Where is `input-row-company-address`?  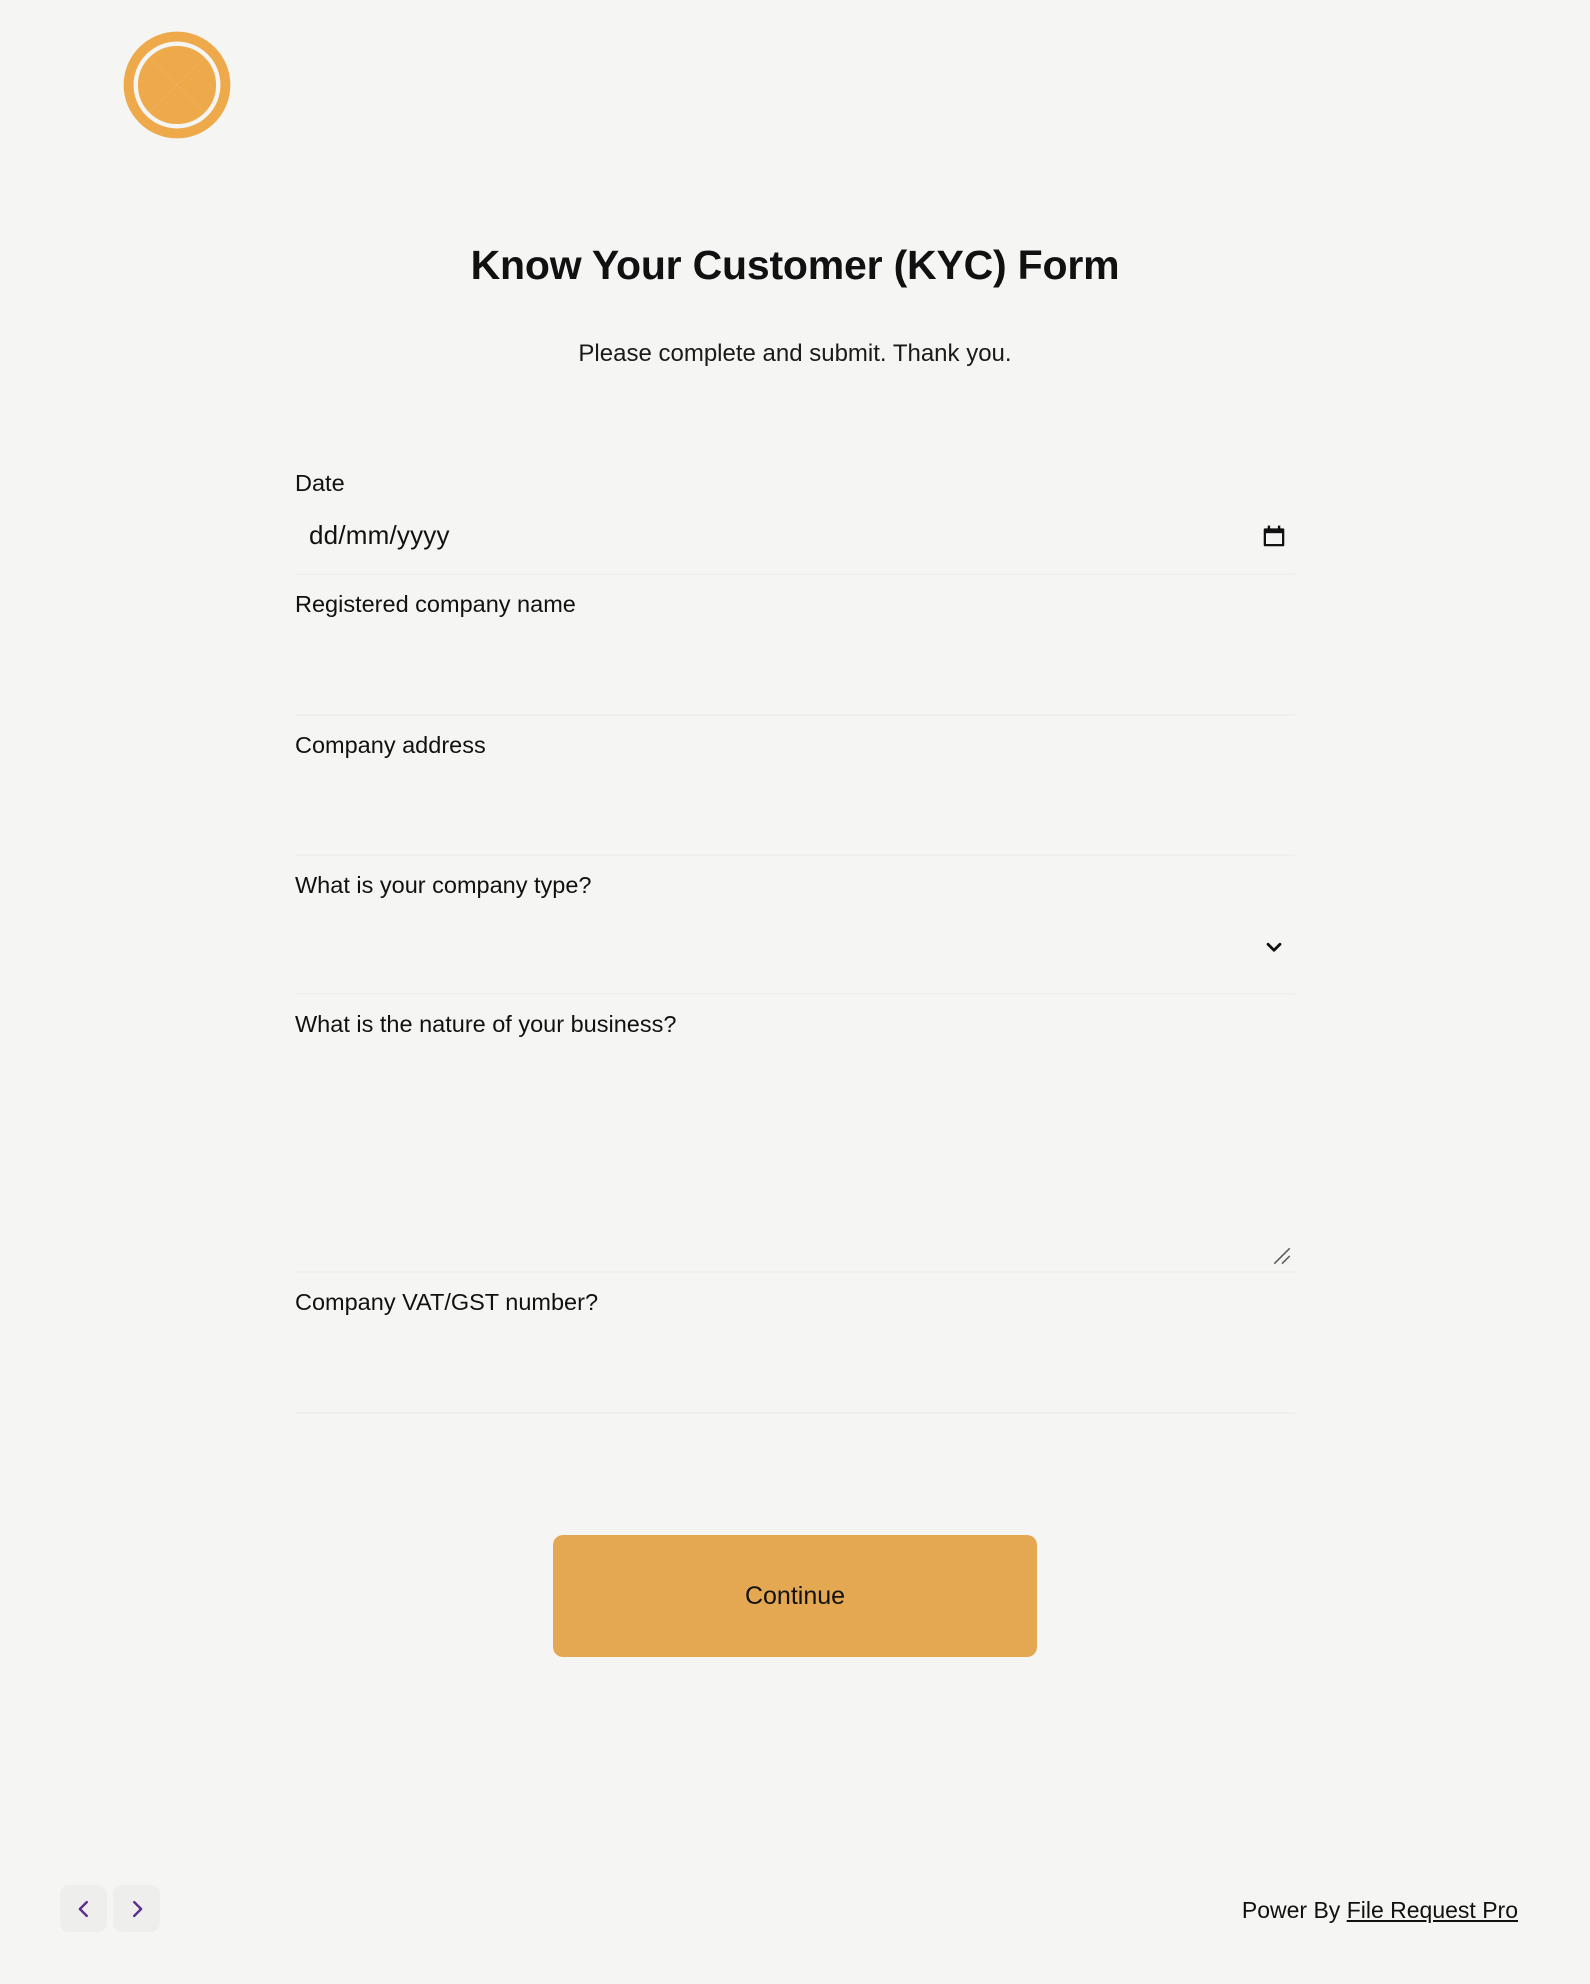 input-row-company-address is located at coordinates (795, 807).